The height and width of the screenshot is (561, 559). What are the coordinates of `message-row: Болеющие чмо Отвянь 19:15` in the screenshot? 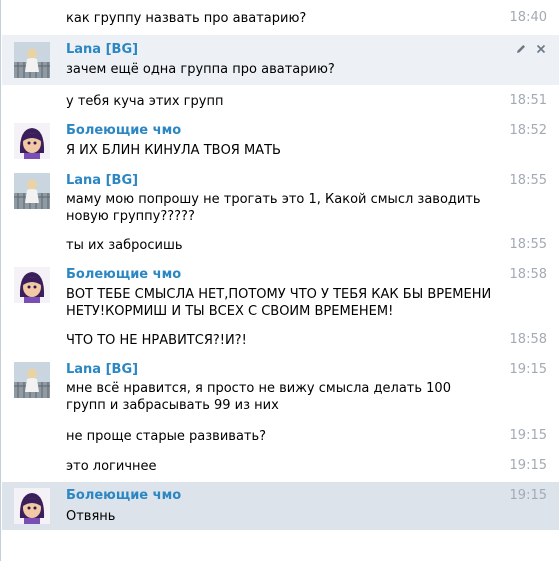 It's located at (280, 506).